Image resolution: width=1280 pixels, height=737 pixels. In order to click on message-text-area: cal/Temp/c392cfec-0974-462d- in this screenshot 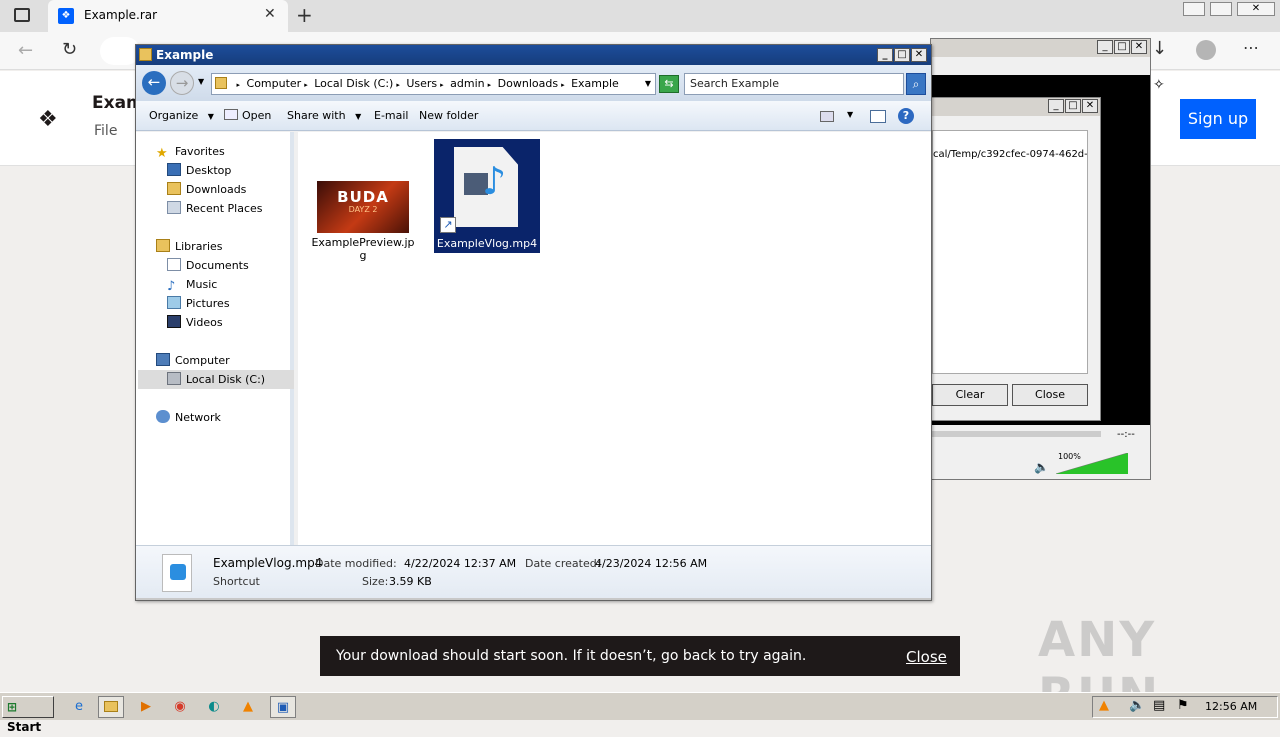, I will do `click(1010, 252)`.